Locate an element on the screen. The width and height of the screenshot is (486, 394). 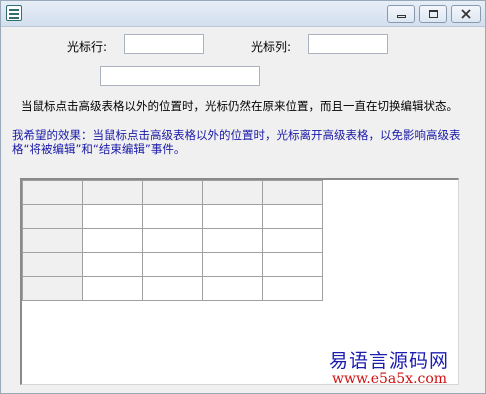
cursor-col-input is located at coordinates (348, 44).